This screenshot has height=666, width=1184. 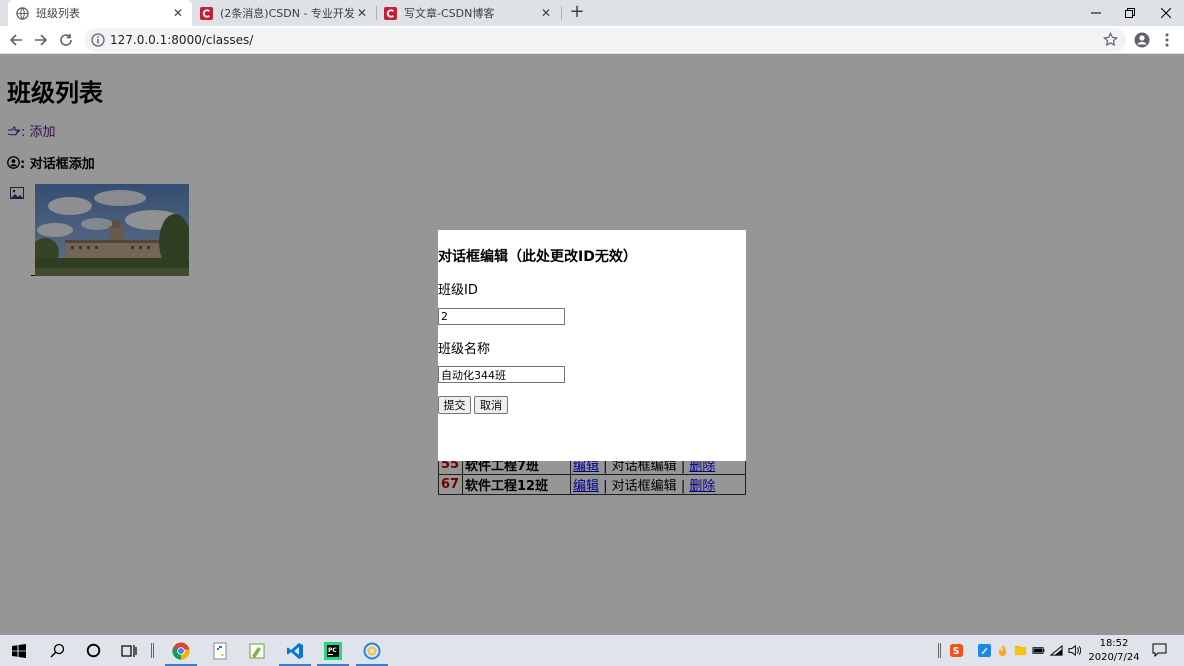 I want to click on pycharm-icon: PC, so click(x=333, y=650).